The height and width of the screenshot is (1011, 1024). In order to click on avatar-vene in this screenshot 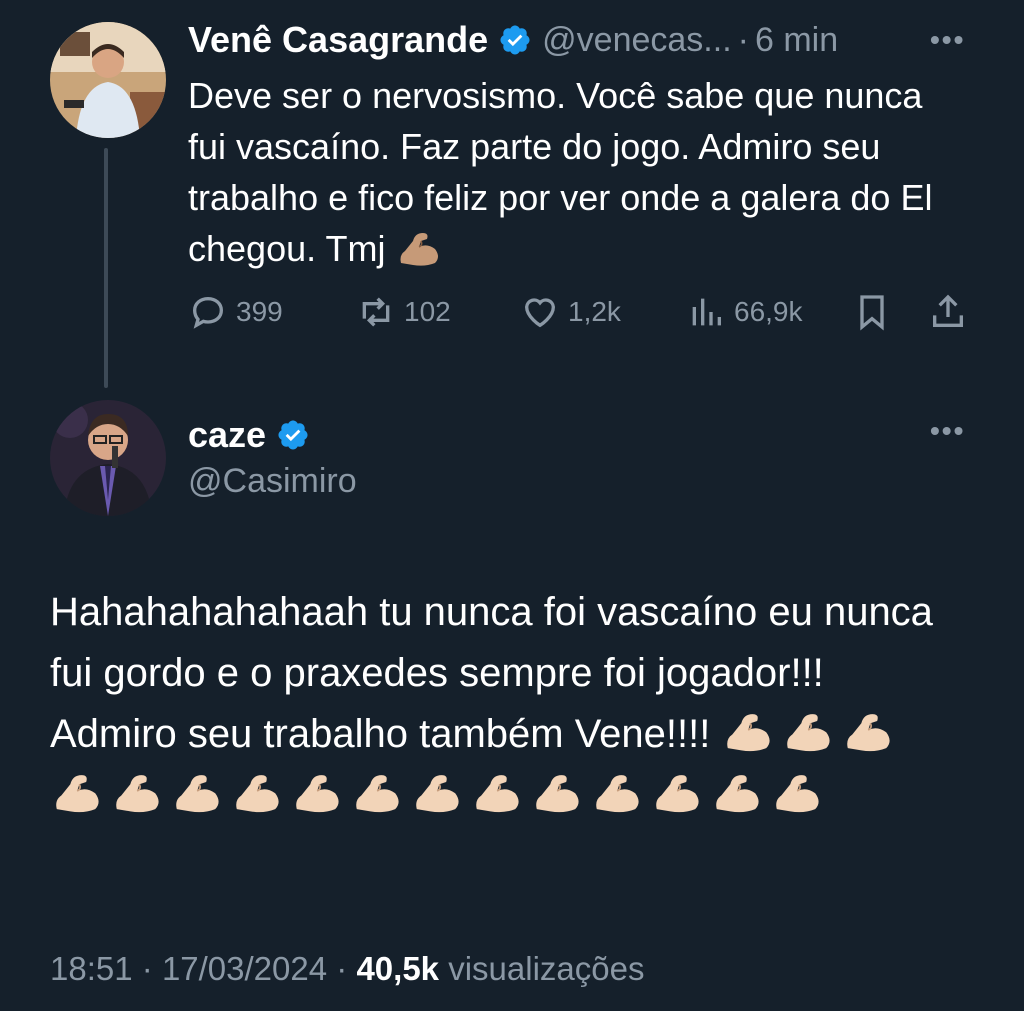, I will do `click(108, 80)`.